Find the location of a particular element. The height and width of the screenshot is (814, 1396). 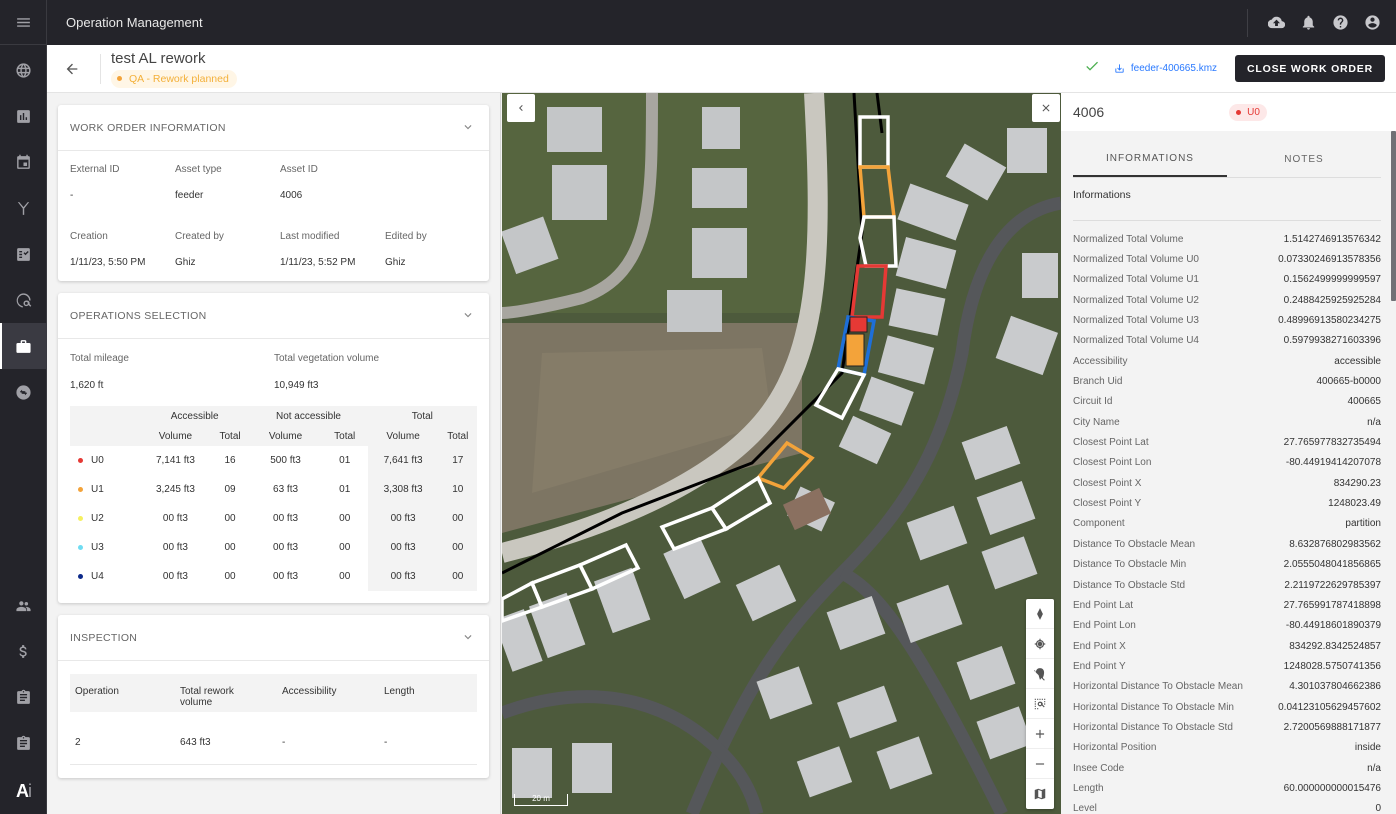

column-header: Volume is located at coordinates (403, 436).